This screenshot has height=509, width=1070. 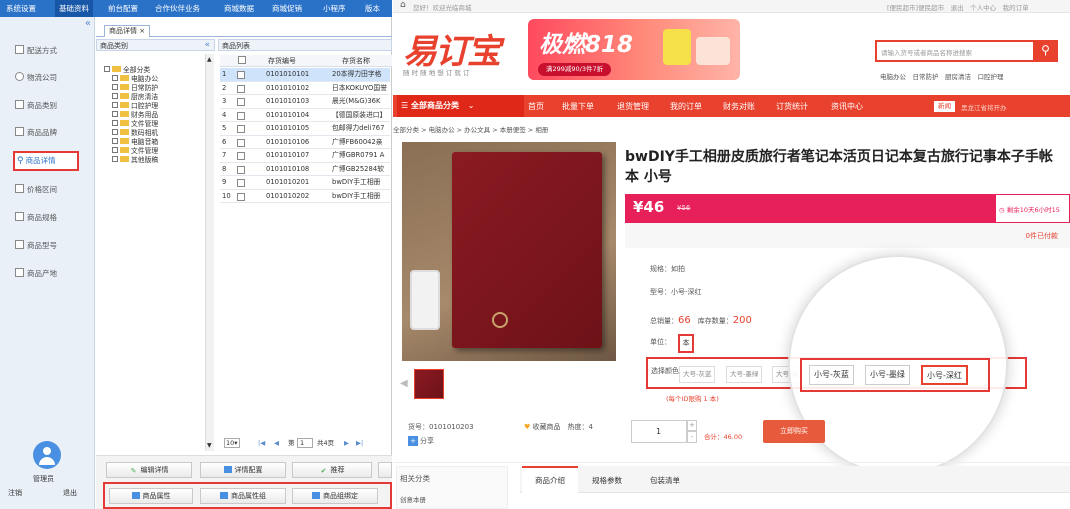 I want to click on color-option: 大号-墨绿, so click(x=744, y=374).